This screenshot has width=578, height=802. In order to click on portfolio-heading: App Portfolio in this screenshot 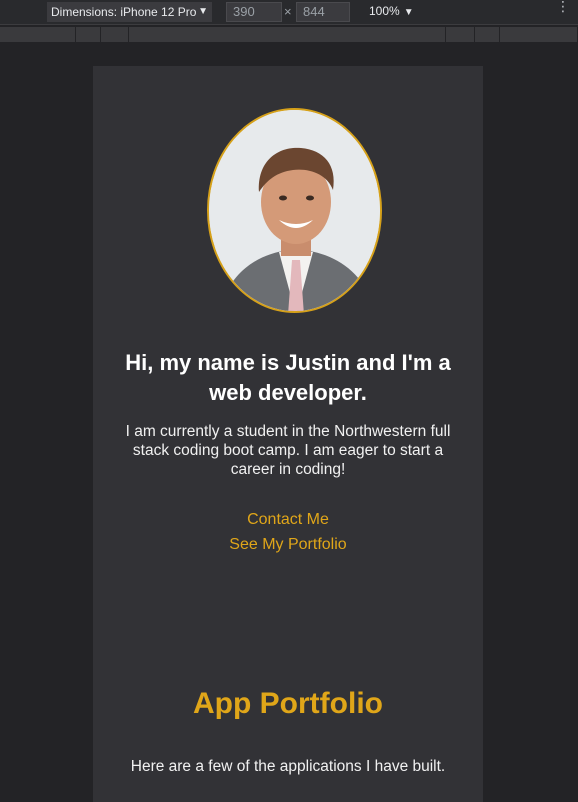, I will do `click(288, 703)`.